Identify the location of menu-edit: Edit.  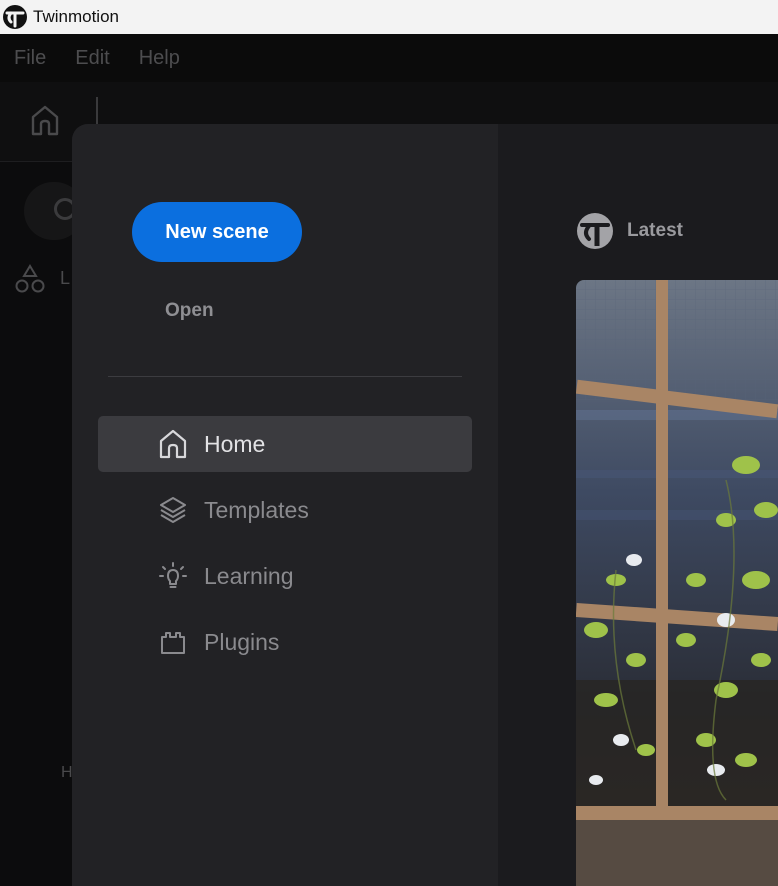
(92, 58).